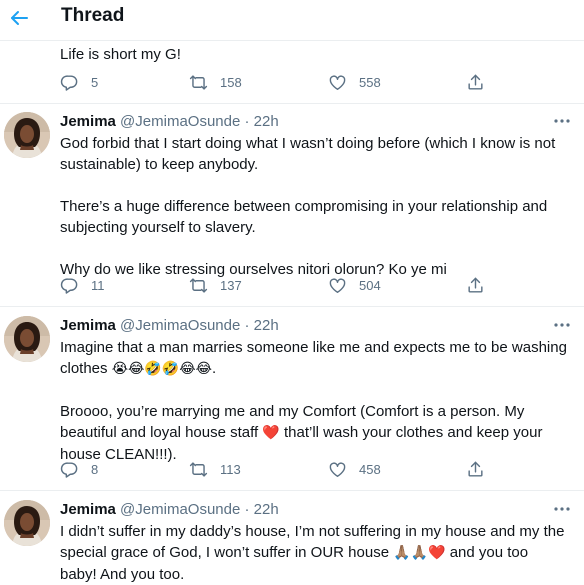  What do you see at coordinates (215, 82) in the screenshot?
I see `retweet-button: 158` at bounding box center [215, 82].